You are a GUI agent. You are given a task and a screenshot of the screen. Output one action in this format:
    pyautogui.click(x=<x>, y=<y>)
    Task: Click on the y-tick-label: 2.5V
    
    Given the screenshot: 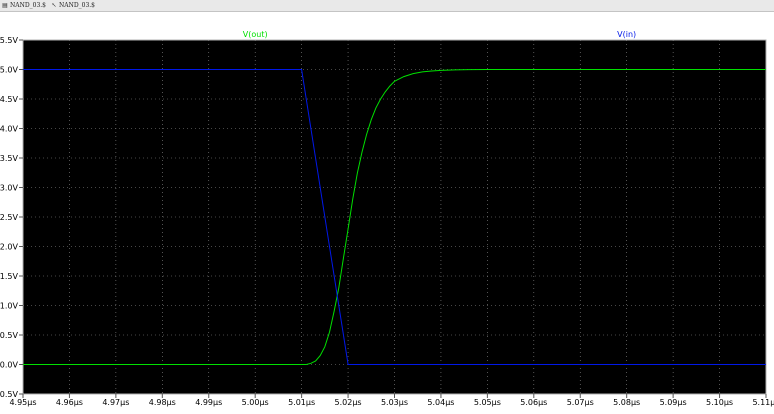 What is the action you would take?
    pyautogui.click(x=9, y=217)
    